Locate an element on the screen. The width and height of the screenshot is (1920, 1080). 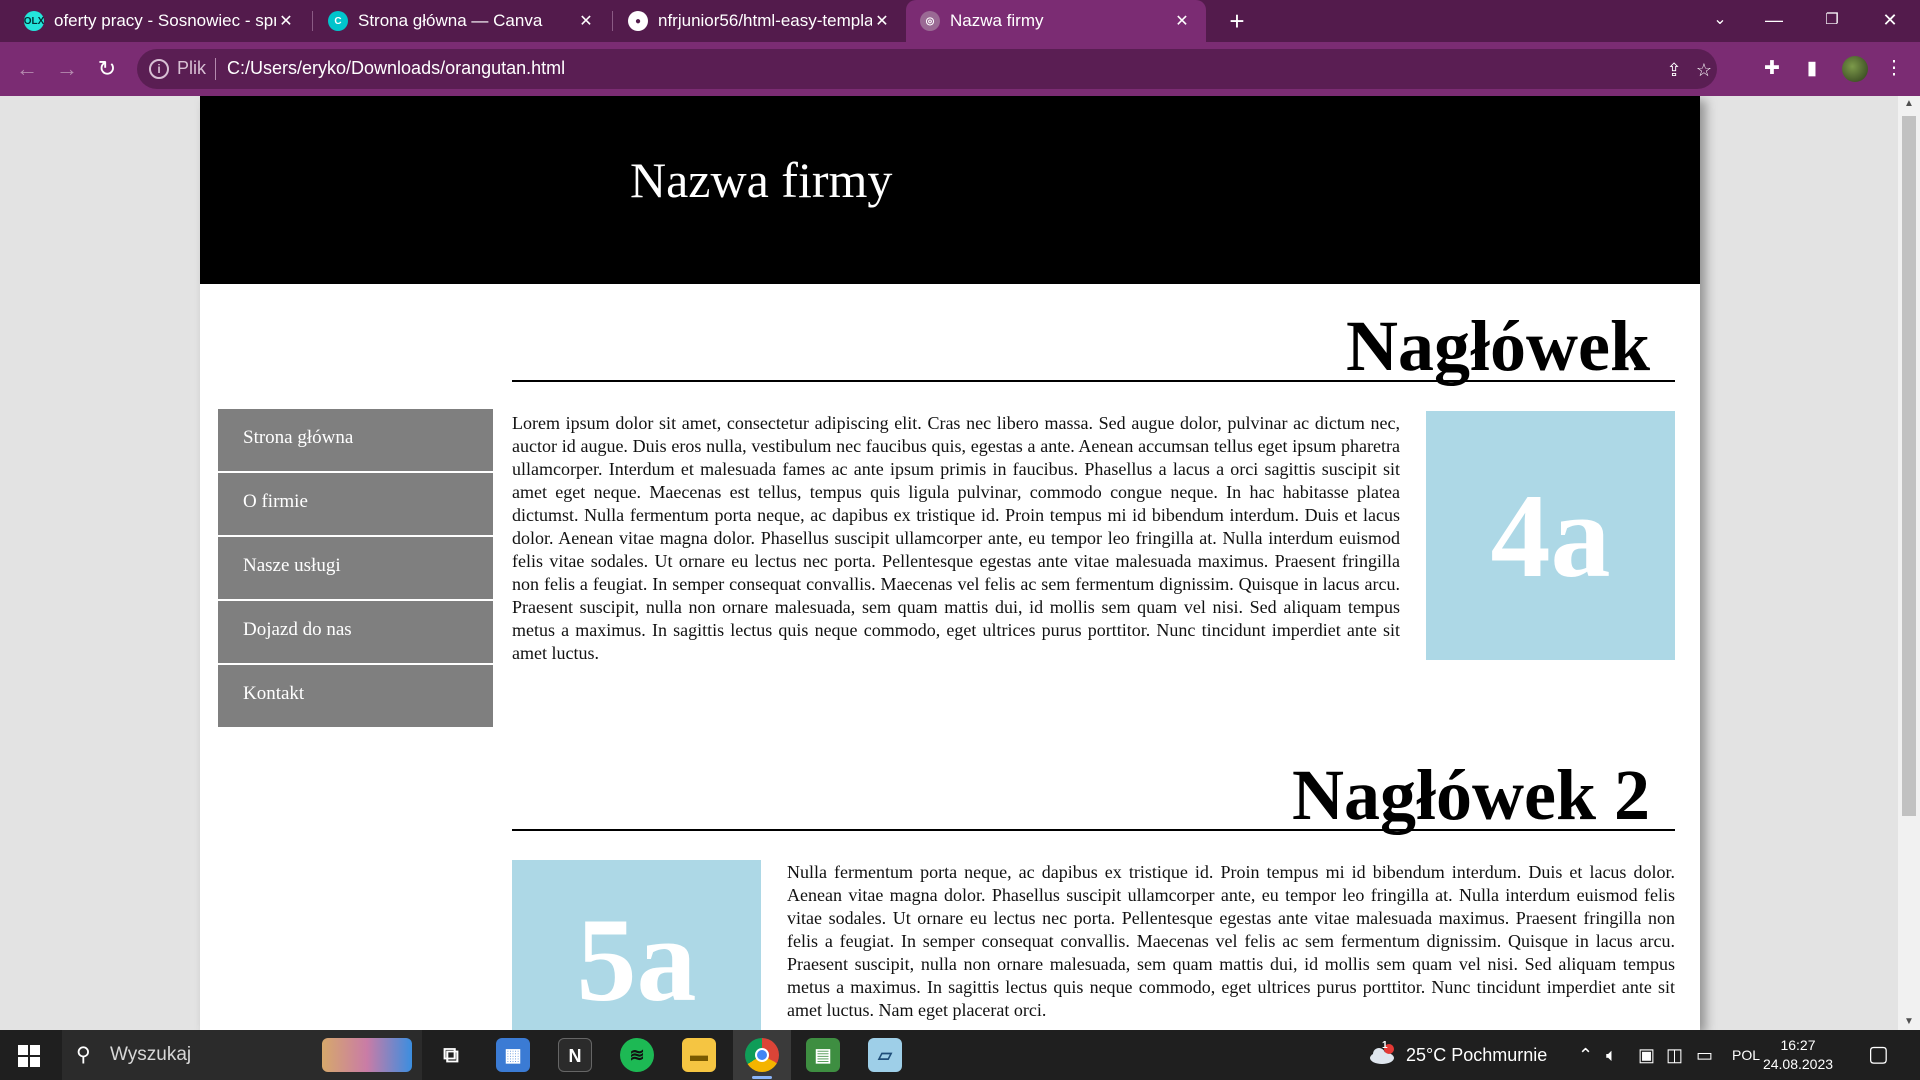
canva-icon: C is located at coordinates (338, 21).